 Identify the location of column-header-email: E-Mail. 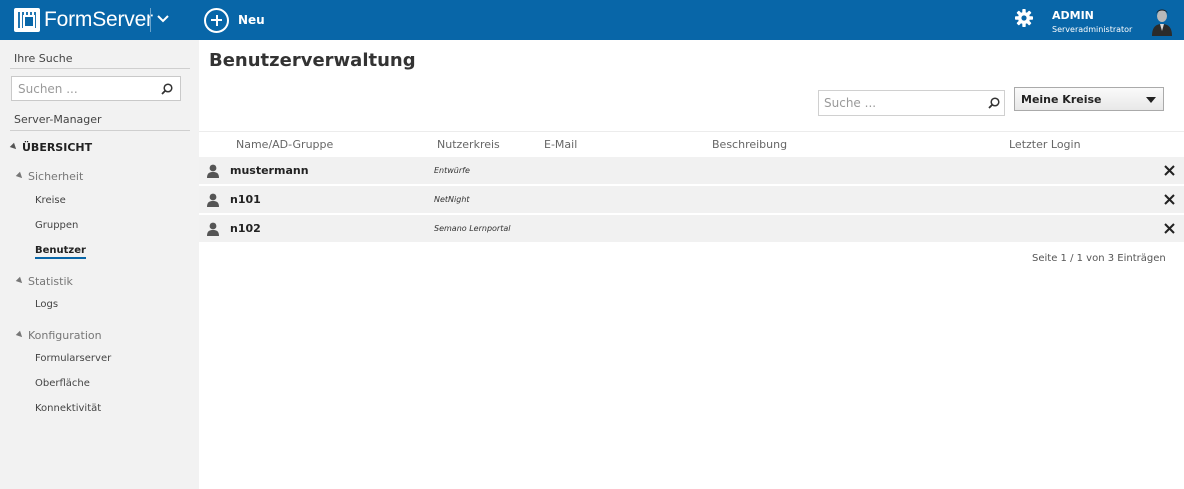
(560, 144).